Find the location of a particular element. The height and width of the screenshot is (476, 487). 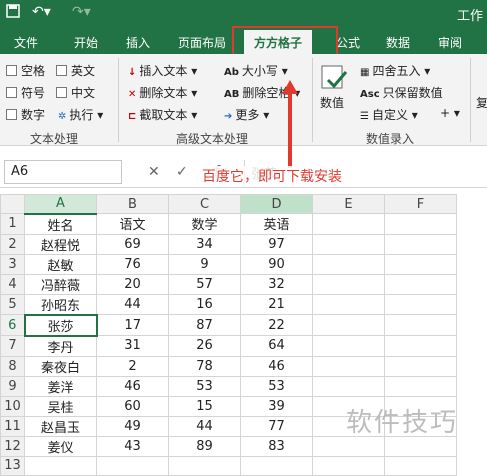

row-header: 3 is located at coordinates (12, 264).